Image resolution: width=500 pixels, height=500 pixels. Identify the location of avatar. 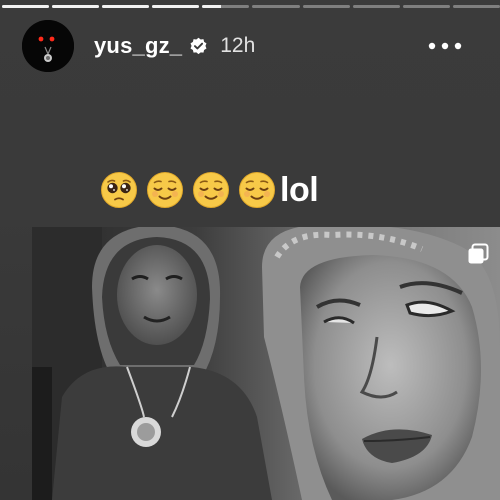
(48, 46).